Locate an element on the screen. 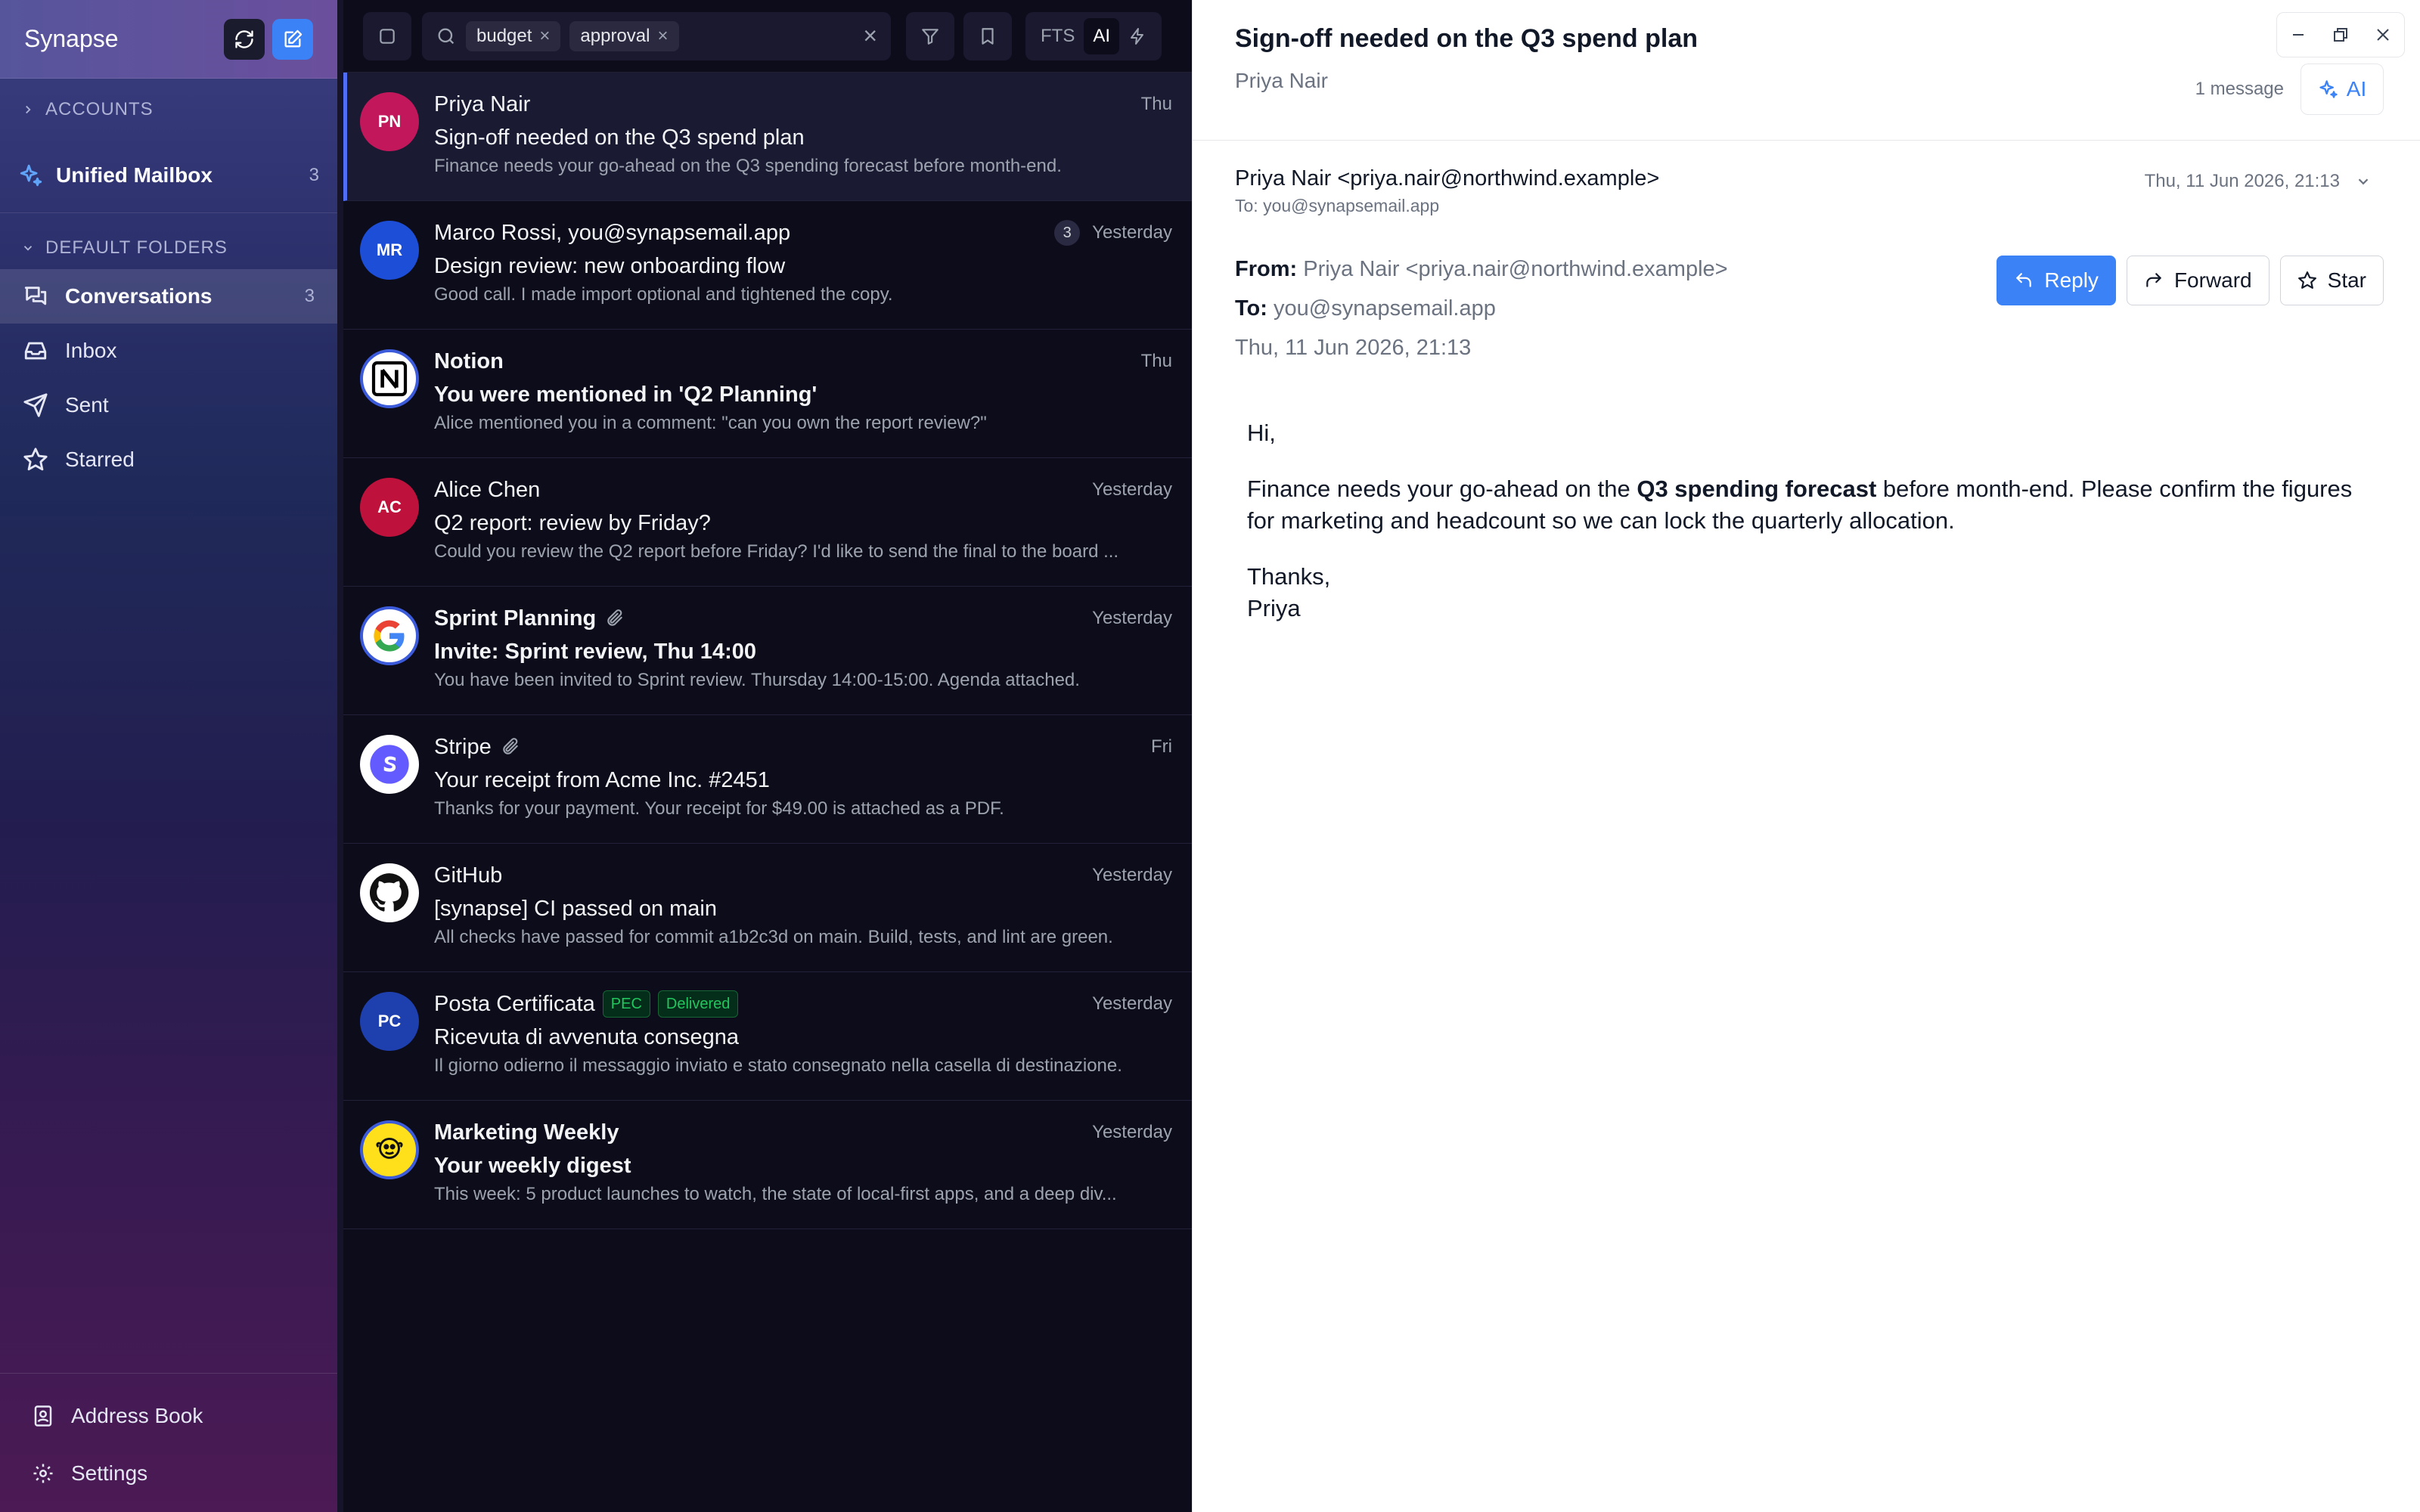  compose-icon is located at coordinates (293, 38).